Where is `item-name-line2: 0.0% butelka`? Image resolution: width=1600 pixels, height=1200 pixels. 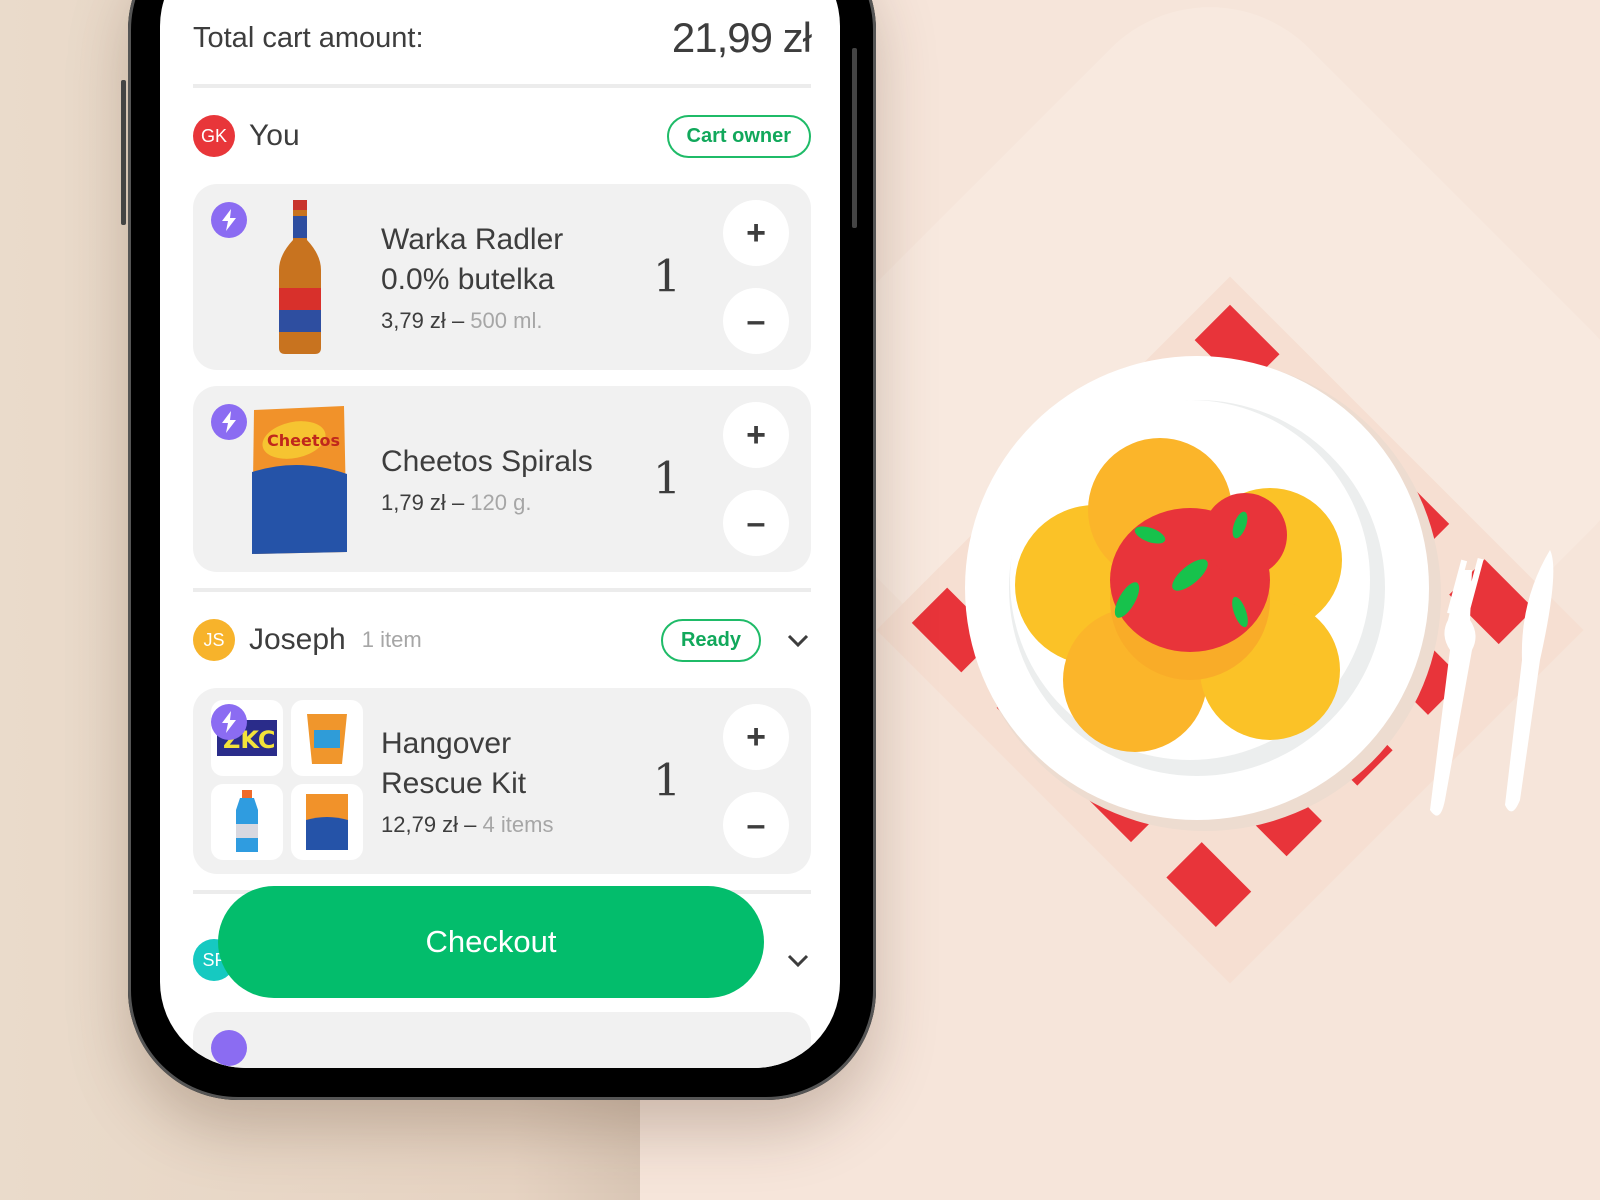 item-name-line2: 0.0% butelka is located at coordinates (468, 279).